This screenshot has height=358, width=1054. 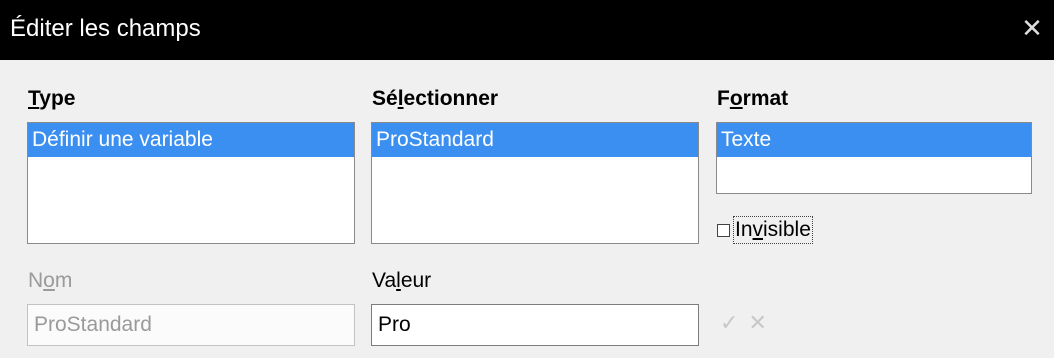 What do you see at coordinates (402, 280) in the screenshot?
I see `value-label: Valeur` at bounding box center [402, 280].